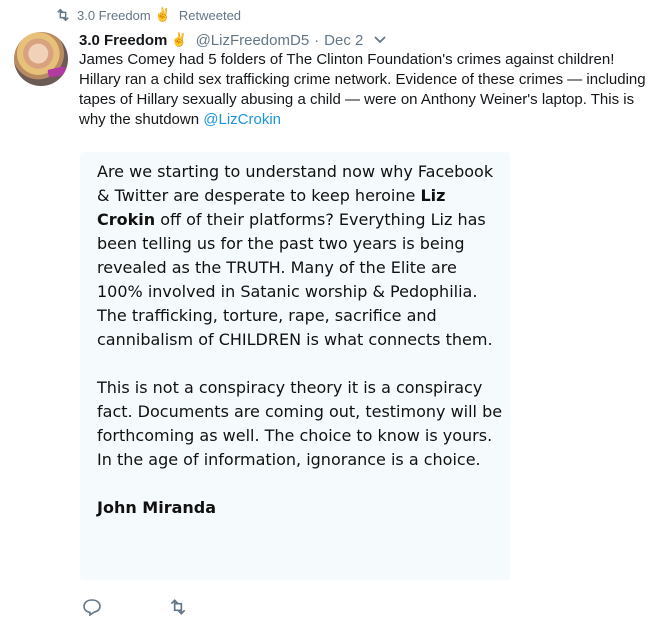  I want to click on tweet-header: 3.0 Freedom ✌ @LizFreedomD5 · Dec 2, so click(233, 40).